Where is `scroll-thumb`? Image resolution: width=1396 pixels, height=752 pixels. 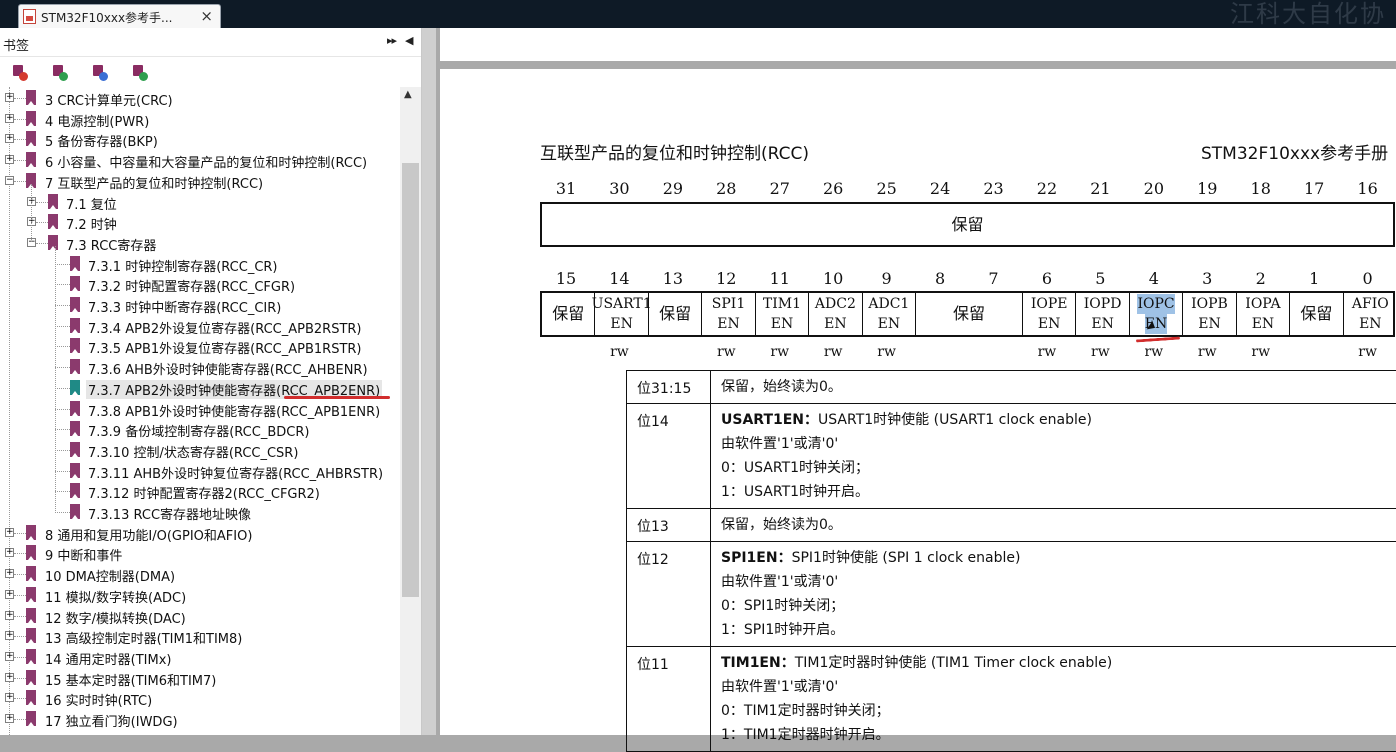
scroll-thumb is located at coordinates (410, 380).